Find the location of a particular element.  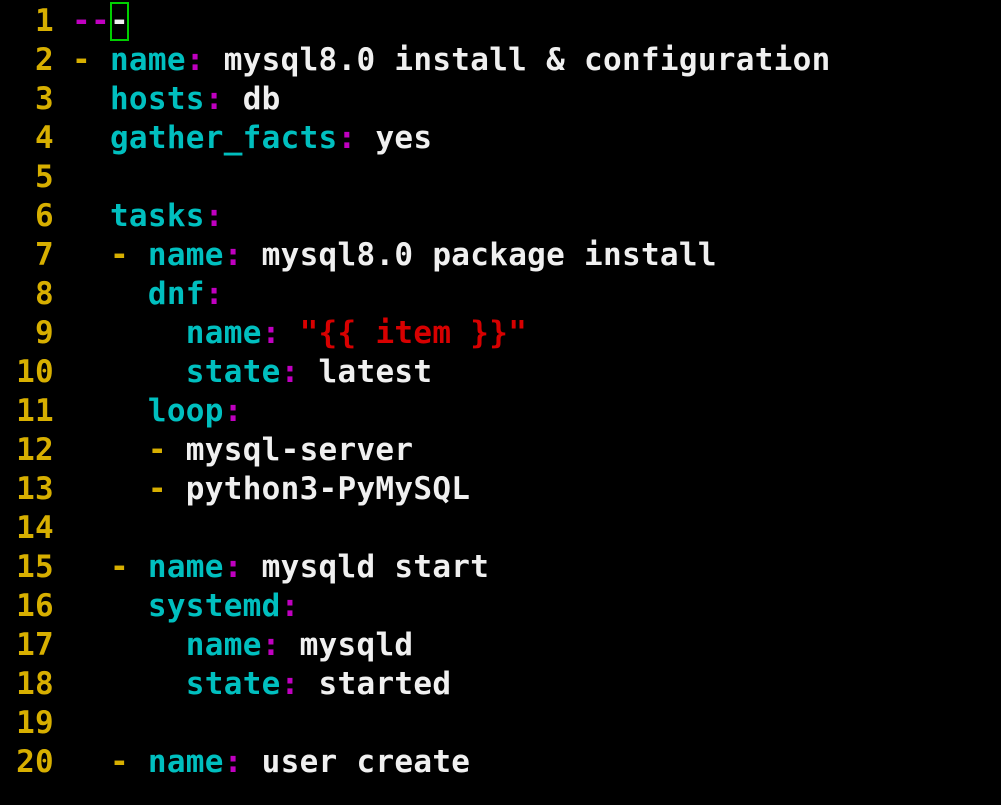

yaml-string: "{{ item }}" is located at coordinates (413, 333).